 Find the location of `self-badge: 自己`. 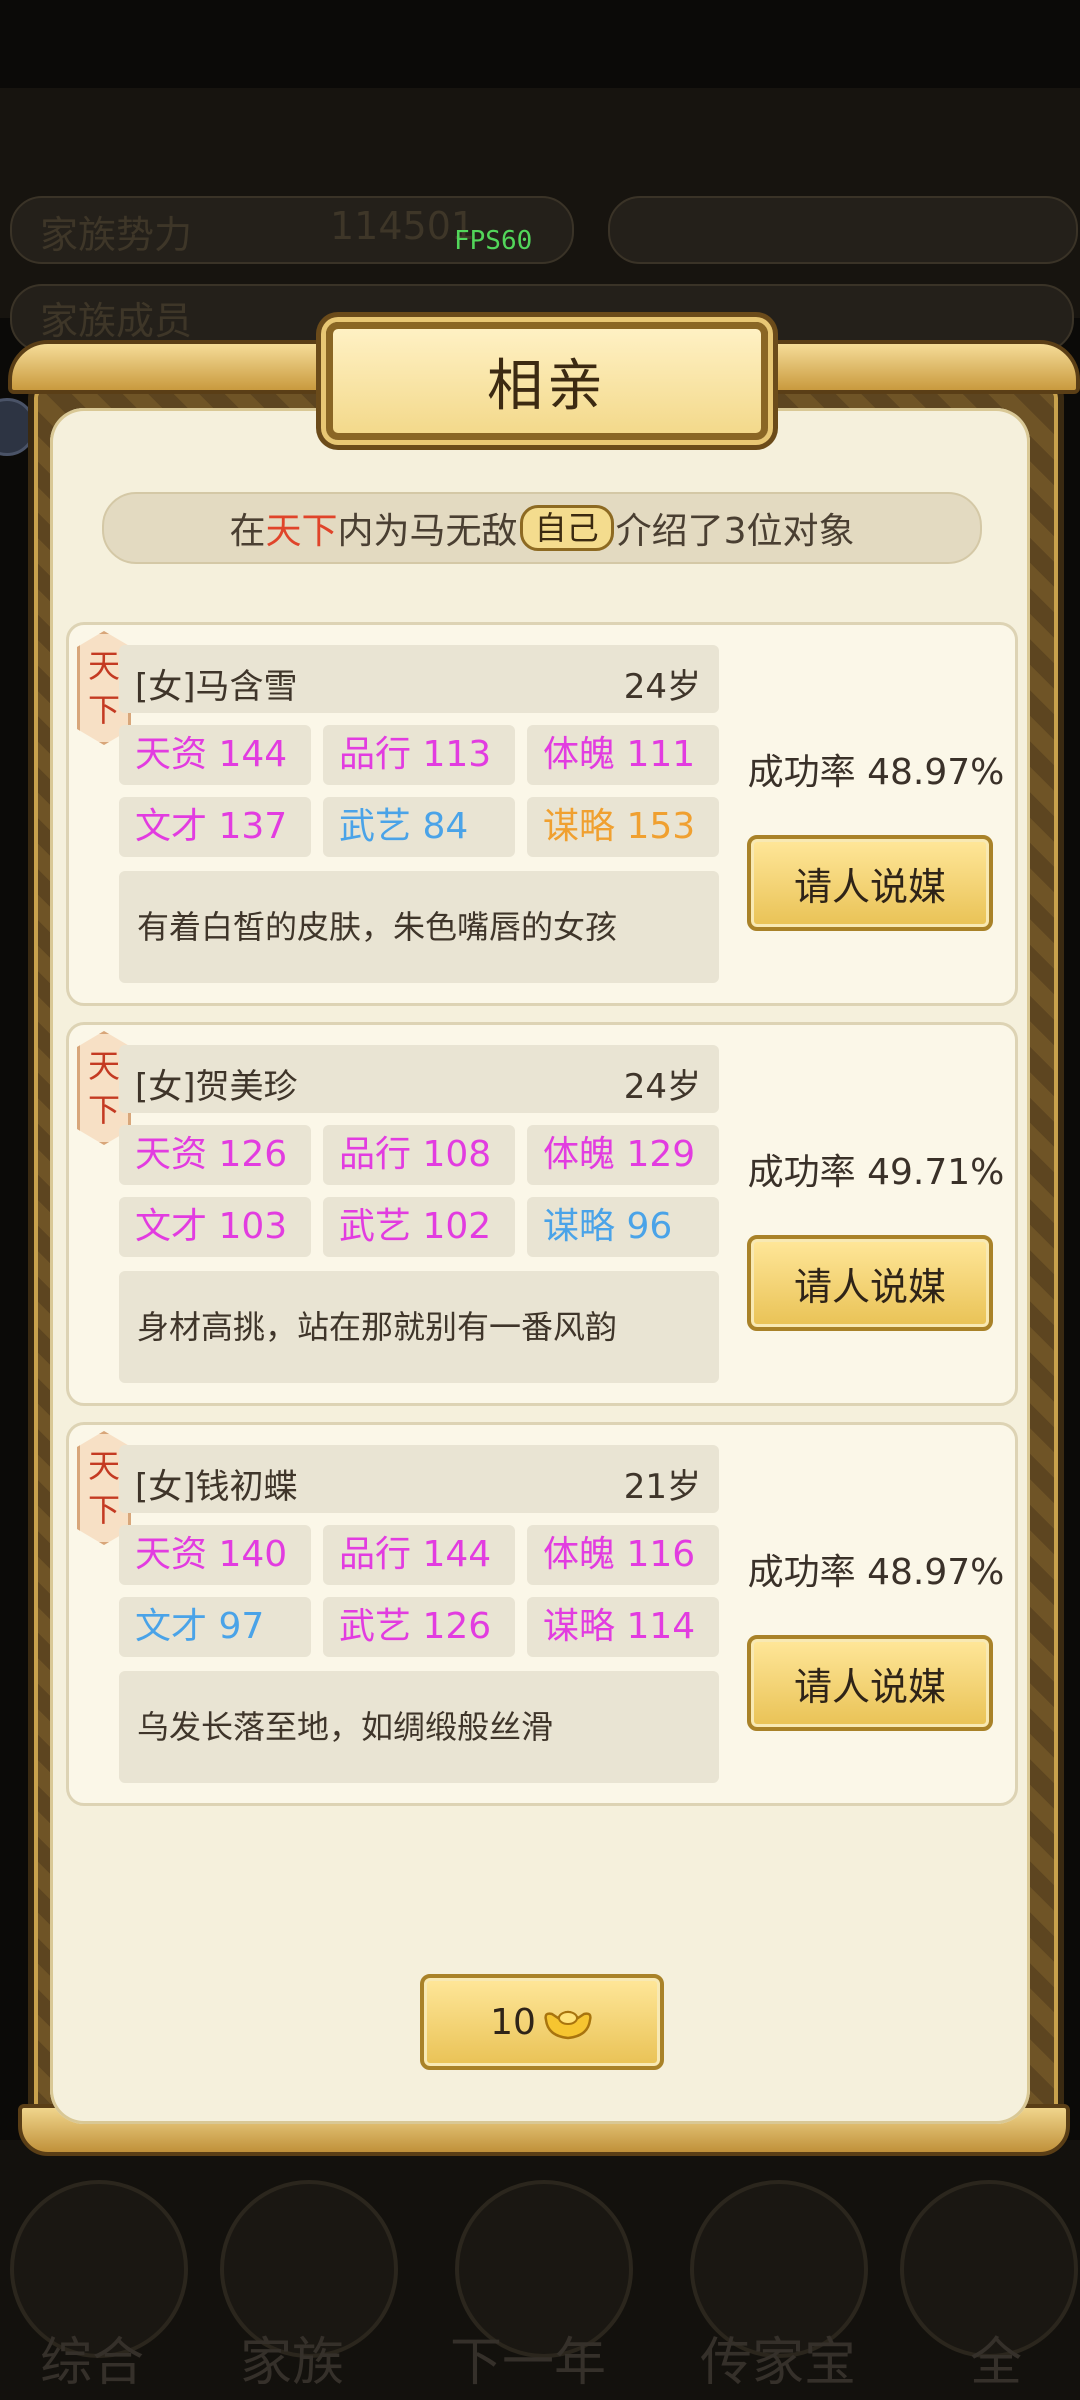

self-badge: 自己 is located at coordinates (566, 528).